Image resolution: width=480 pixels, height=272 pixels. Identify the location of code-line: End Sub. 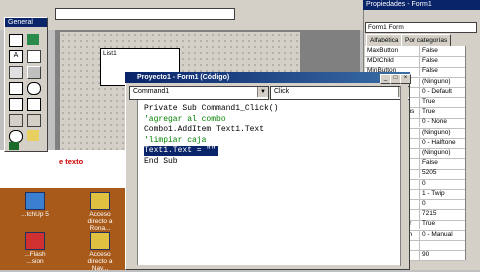
(161, 162).